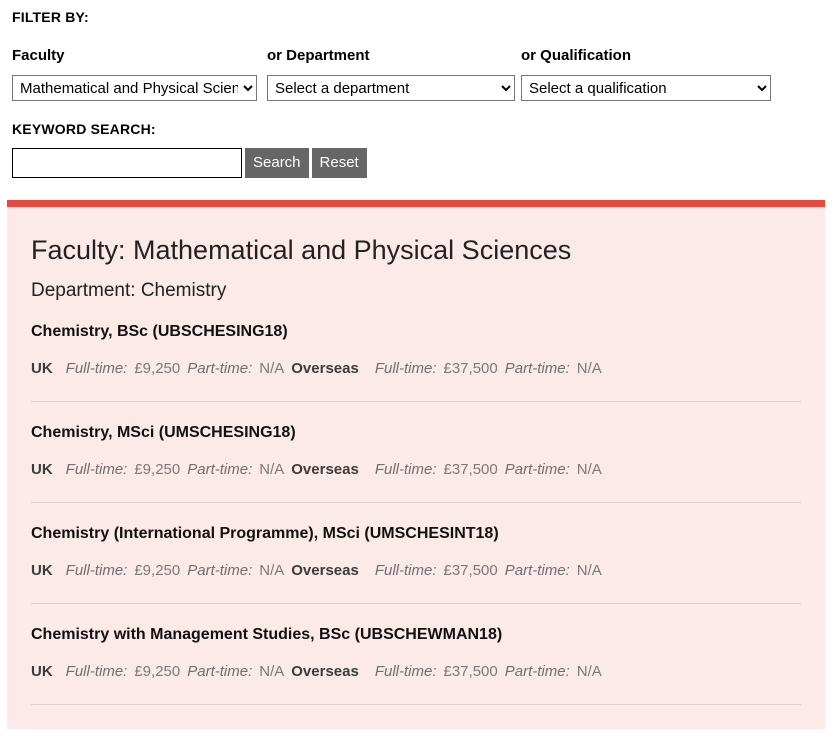 Image resolution: width=834 pixels, height=747 pixels. I want to click on course-name: Chemistry, MSci (UMSCHESING18), so click(416, 433).